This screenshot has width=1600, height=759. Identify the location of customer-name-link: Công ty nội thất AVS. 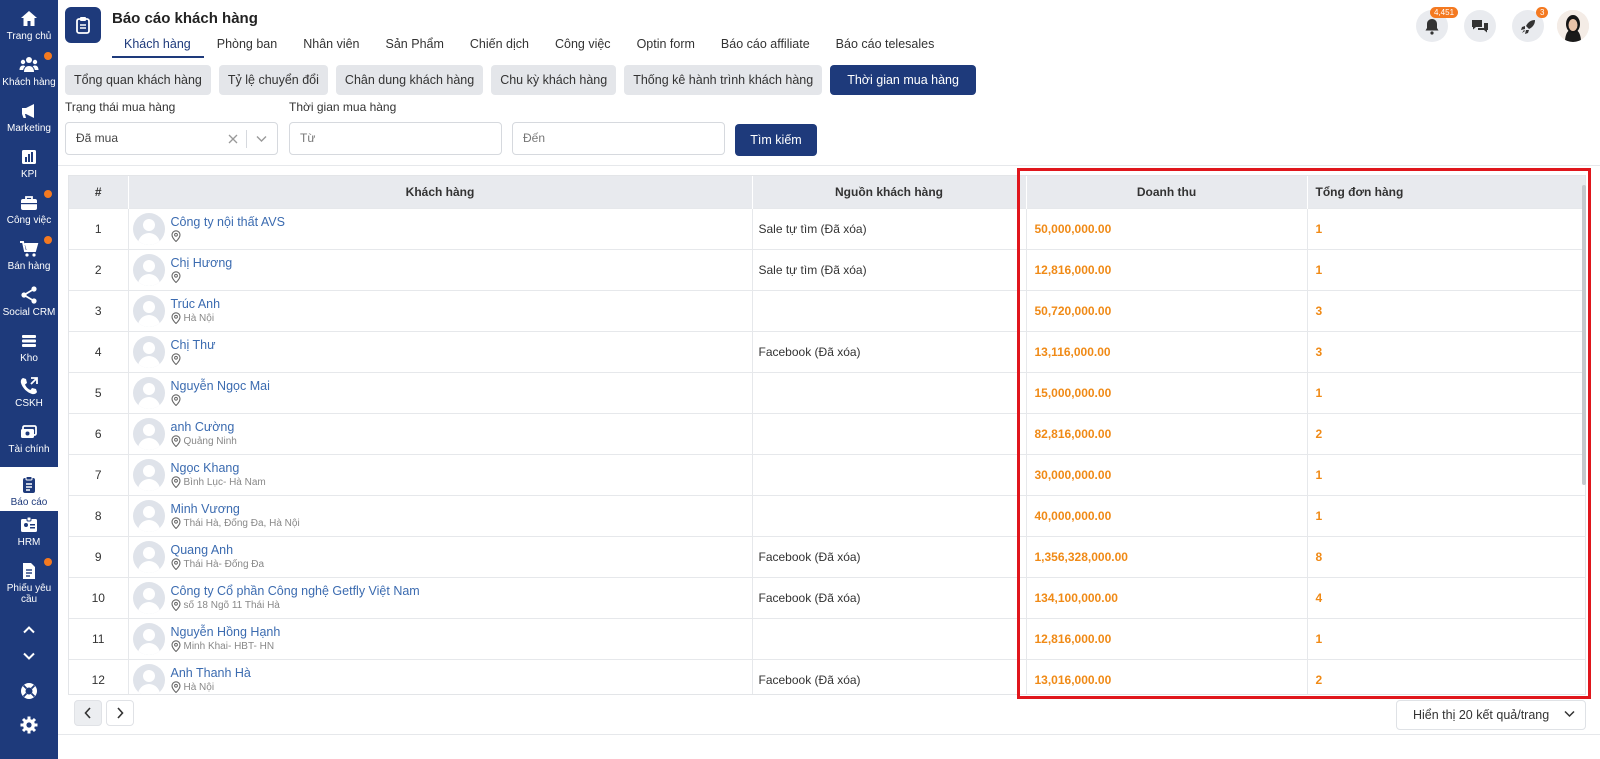
(228, 222).